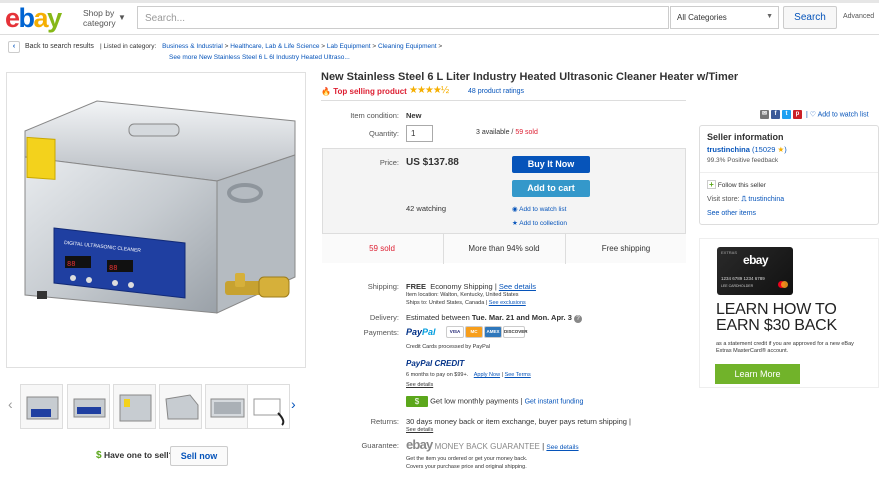  I want to click on see-exclusions-link: See exclusions, so click(507, 303).